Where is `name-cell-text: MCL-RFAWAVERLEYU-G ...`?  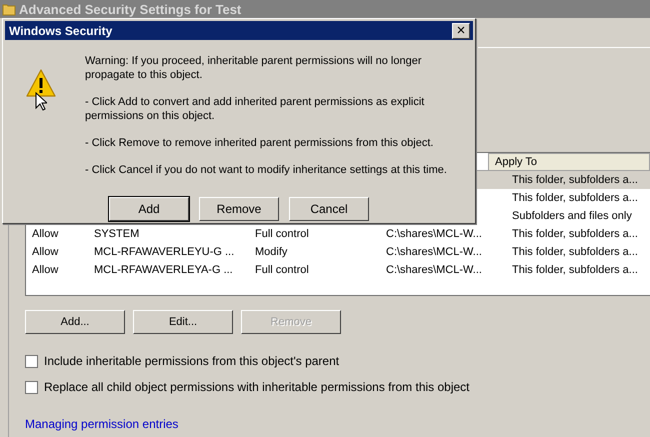 name-cell-text: MCL-RFAWAVERLEYU-G ... is located at coordinates (164, 252).